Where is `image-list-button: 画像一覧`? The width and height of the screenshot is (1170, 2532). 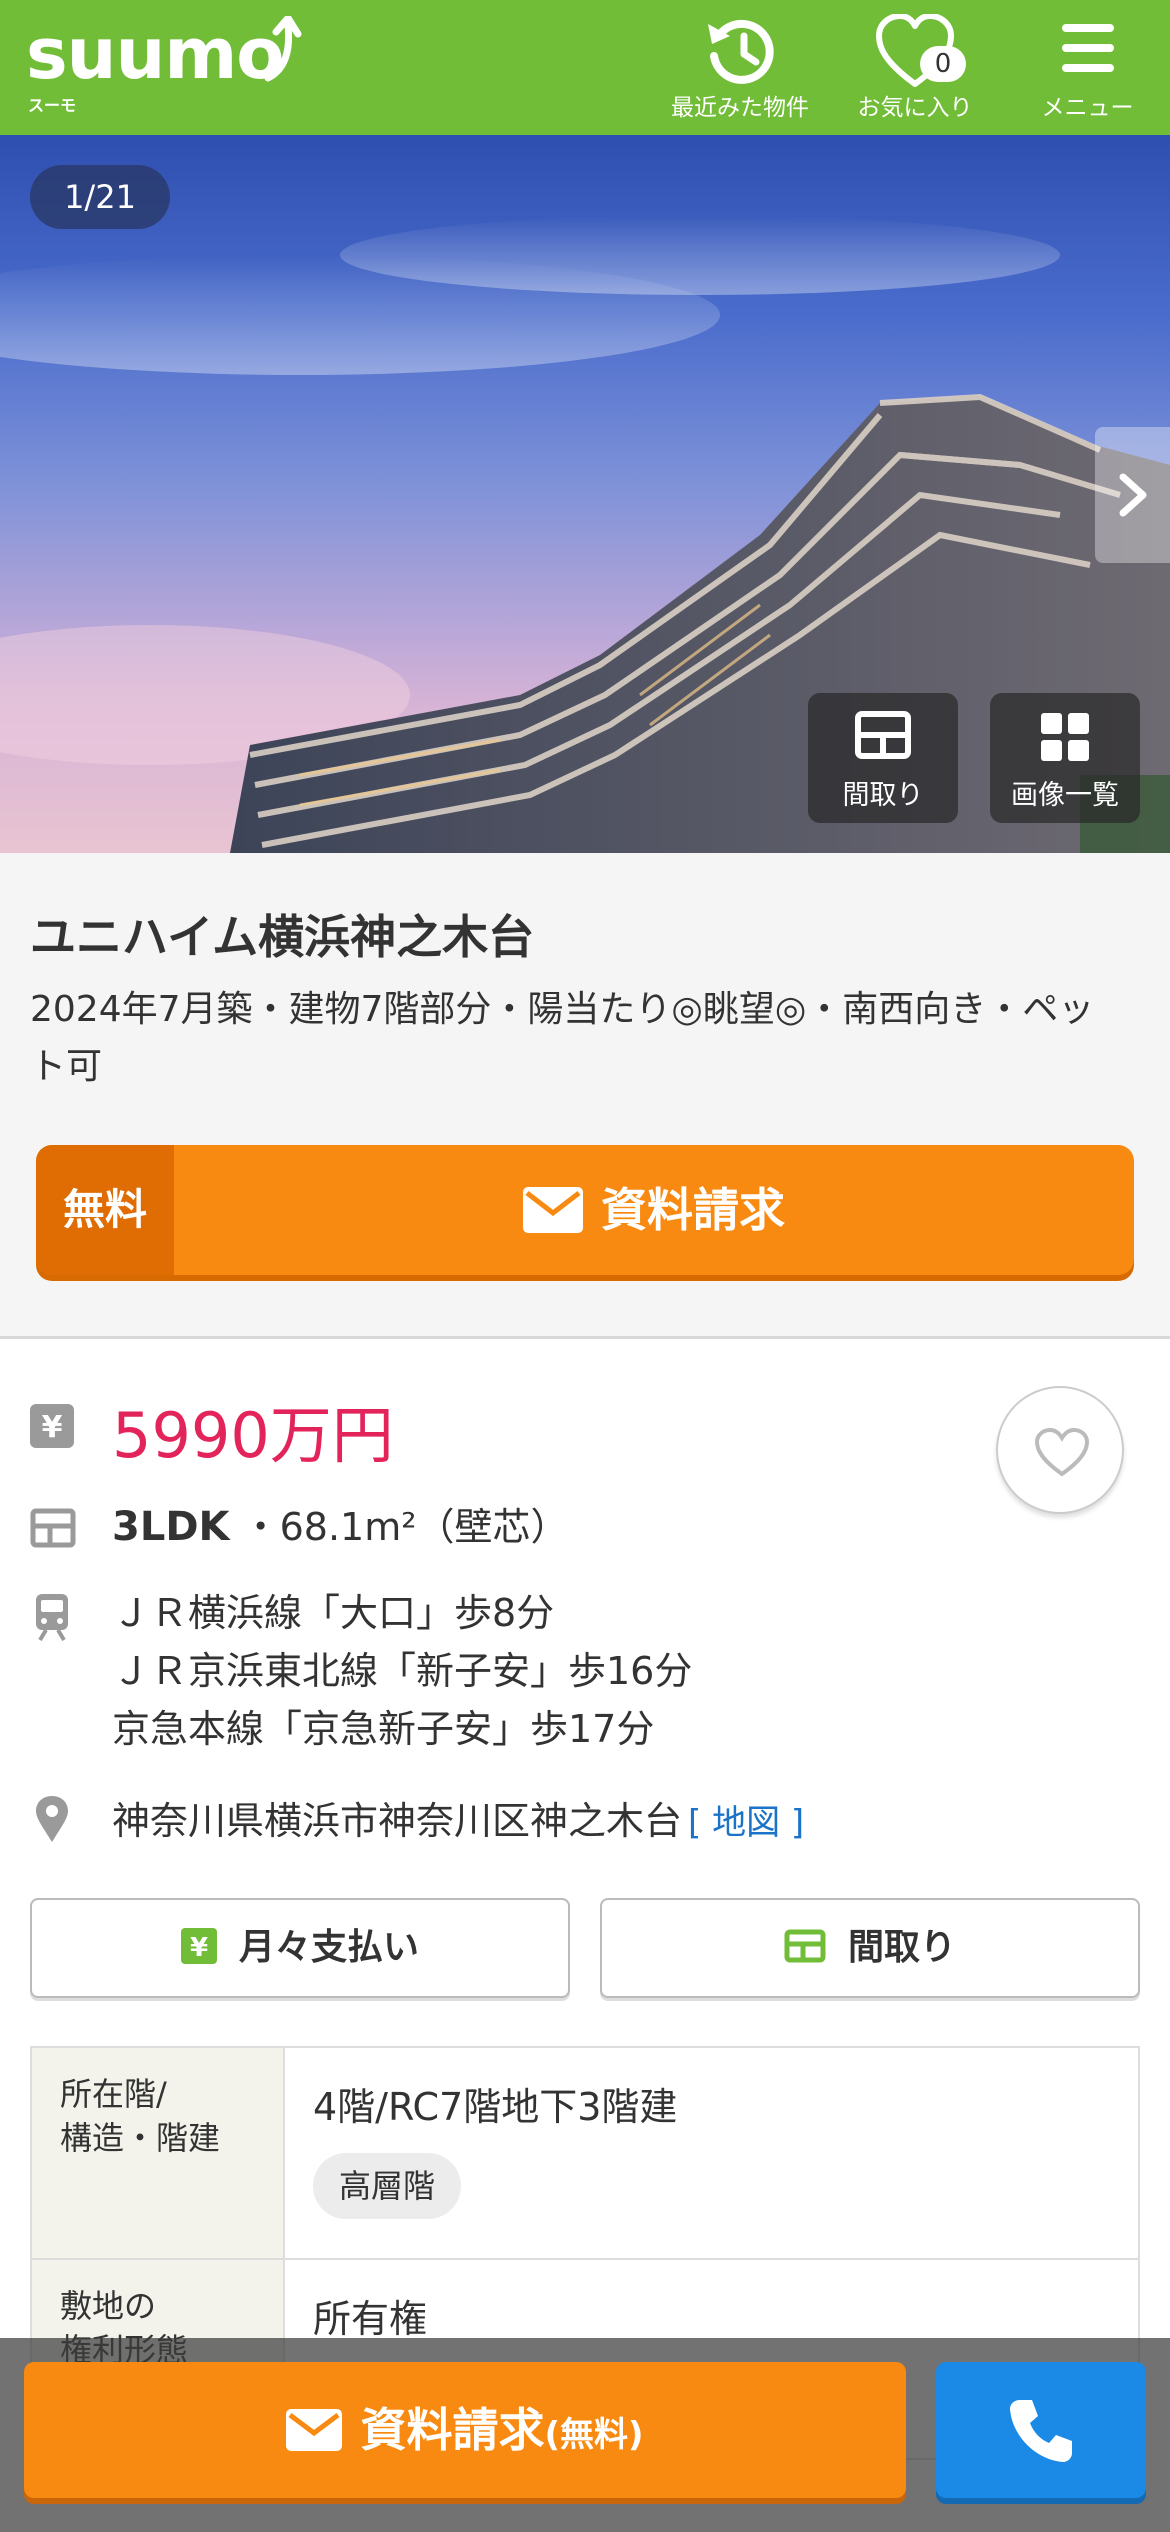
image-list-button: 画像一覧 is located at coordinates (1065, 758).